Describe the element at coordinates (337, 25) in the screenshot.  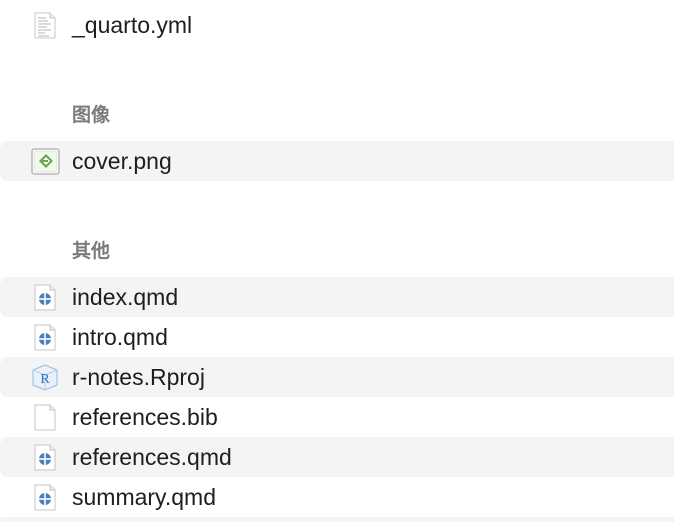
I see `list-item-quarto-yml: _quarto.yml` at that location.